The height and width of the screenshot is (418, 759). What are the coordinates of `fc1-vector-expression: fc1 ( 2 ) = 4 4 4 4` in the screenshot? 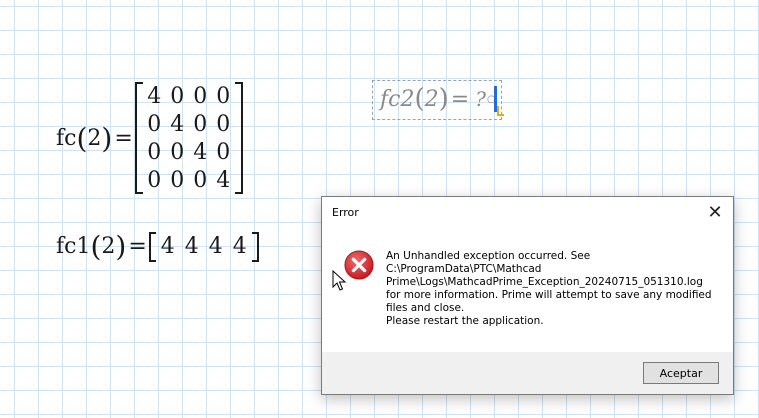 It's located at (157, 246).